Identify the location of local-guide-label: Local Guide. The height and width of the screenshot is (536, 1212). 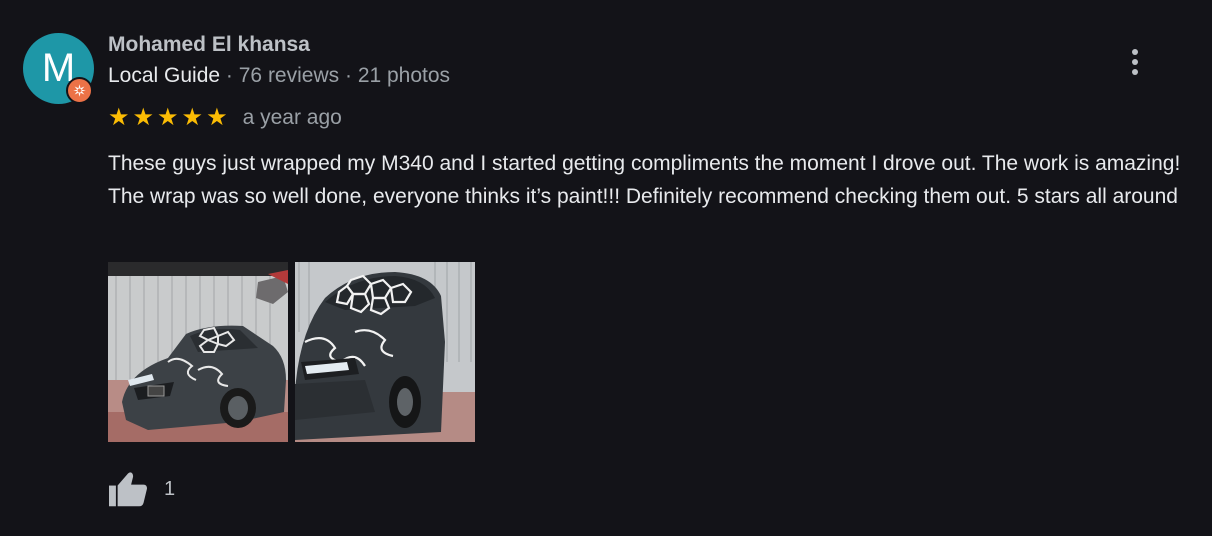
(164, 75).